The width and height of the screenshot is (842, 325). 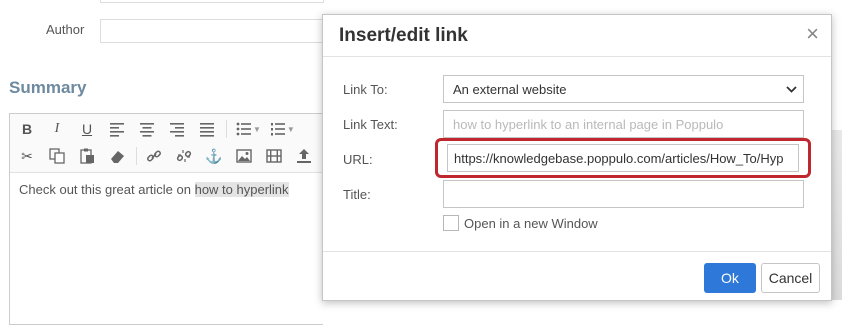 I want to click on numbered-list-icon, so click(x=278, y=129).